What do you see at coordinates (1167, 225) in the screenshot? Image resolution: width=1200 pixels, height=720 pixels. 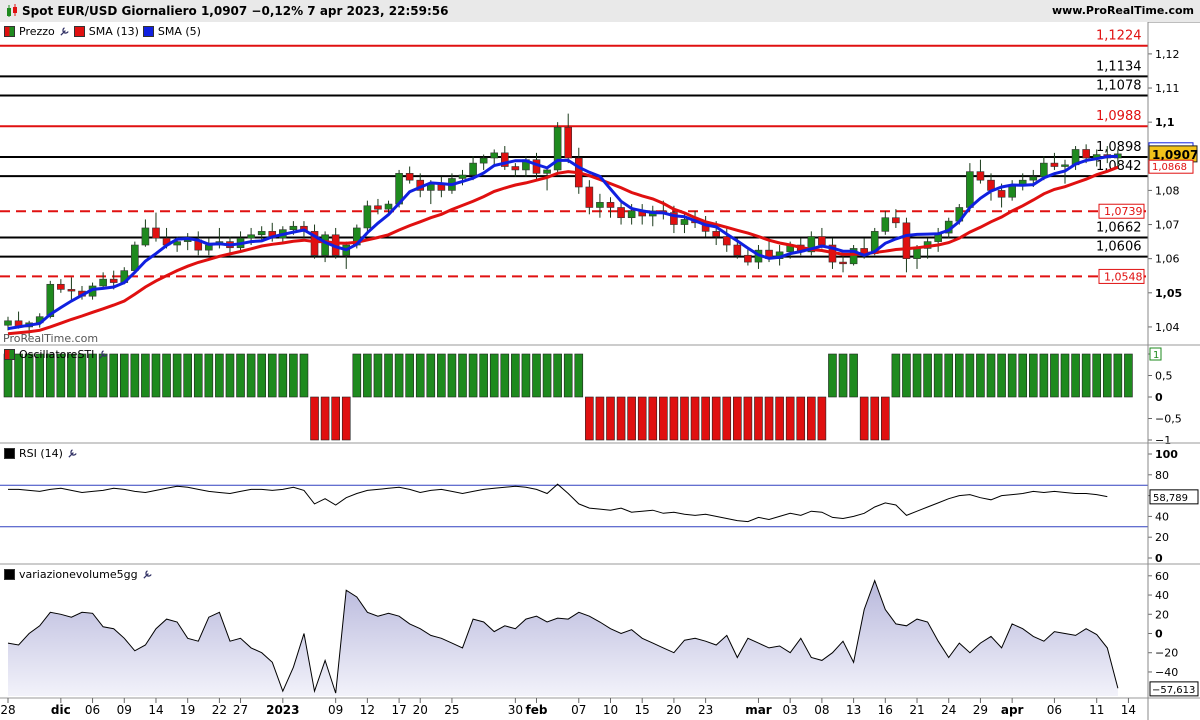 I see `y-tick-label: 1,07` at bounding box center [1167, 225].